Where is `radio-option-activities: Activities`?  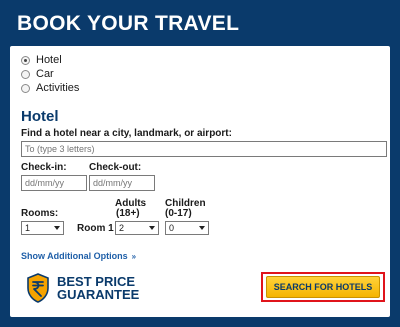 radio-option-activities: Activities is located at coordinates (50, 88).